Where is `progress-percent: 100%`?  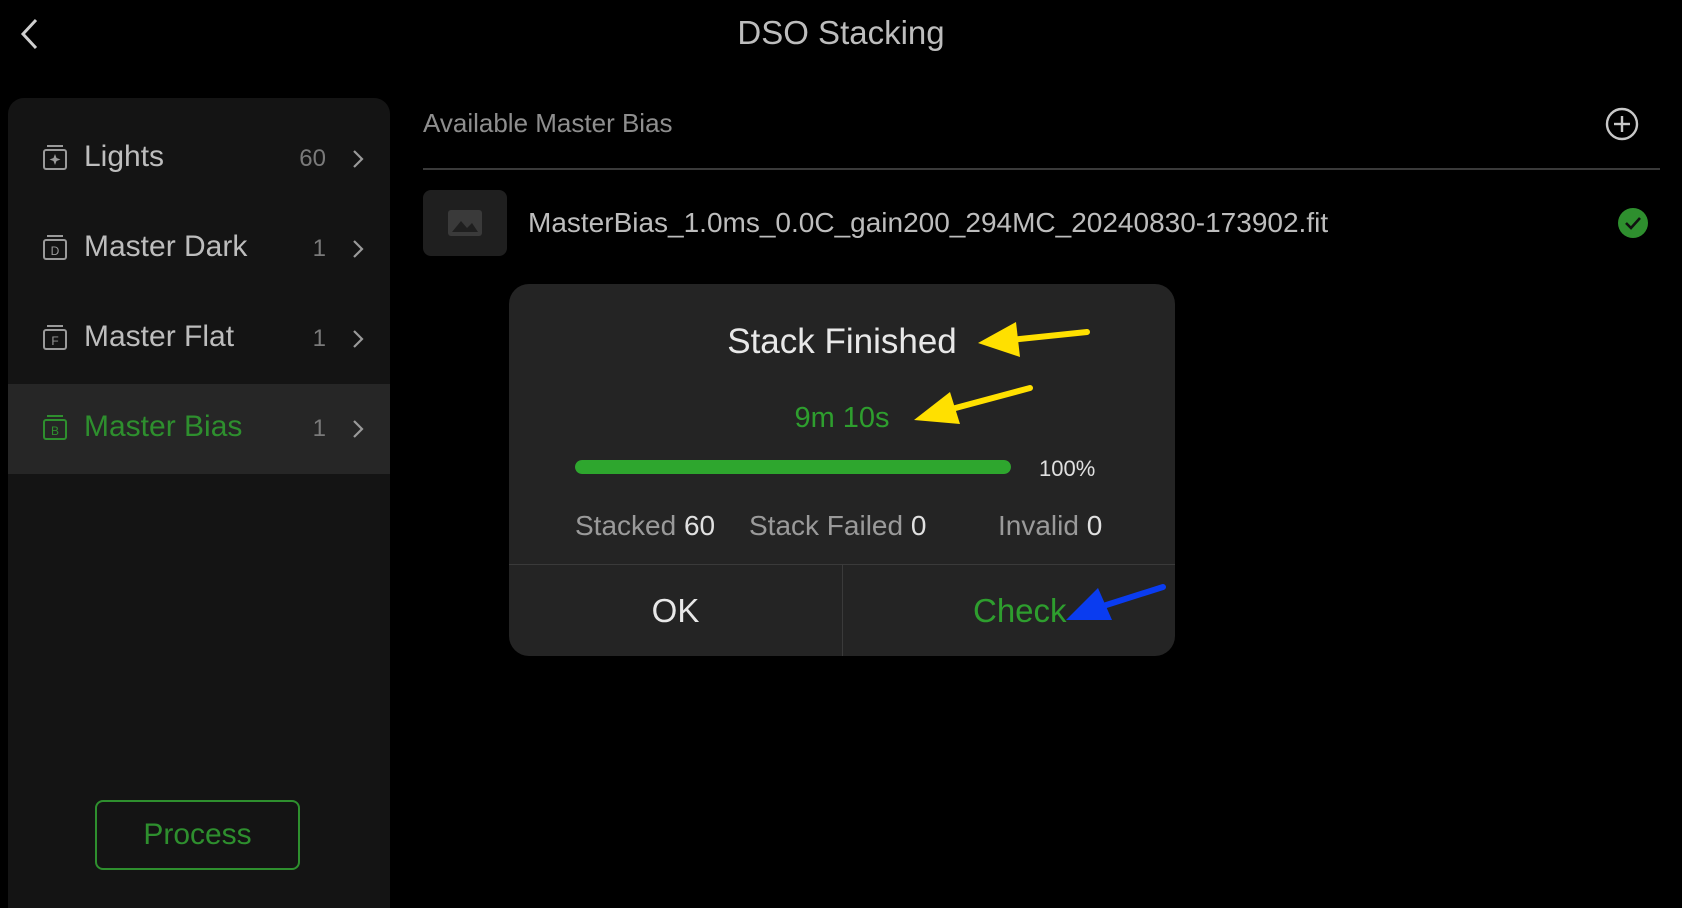 progress-percent: 100% is located at coordinates (1067, 468).